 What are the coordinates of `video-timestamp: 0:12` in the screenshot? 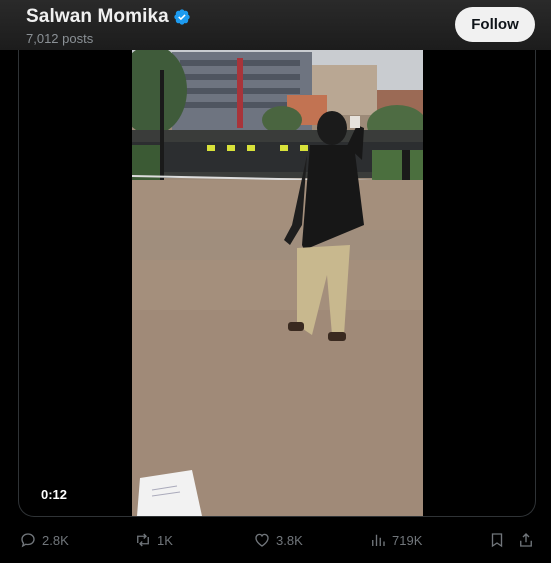 It's located at (54, 494).